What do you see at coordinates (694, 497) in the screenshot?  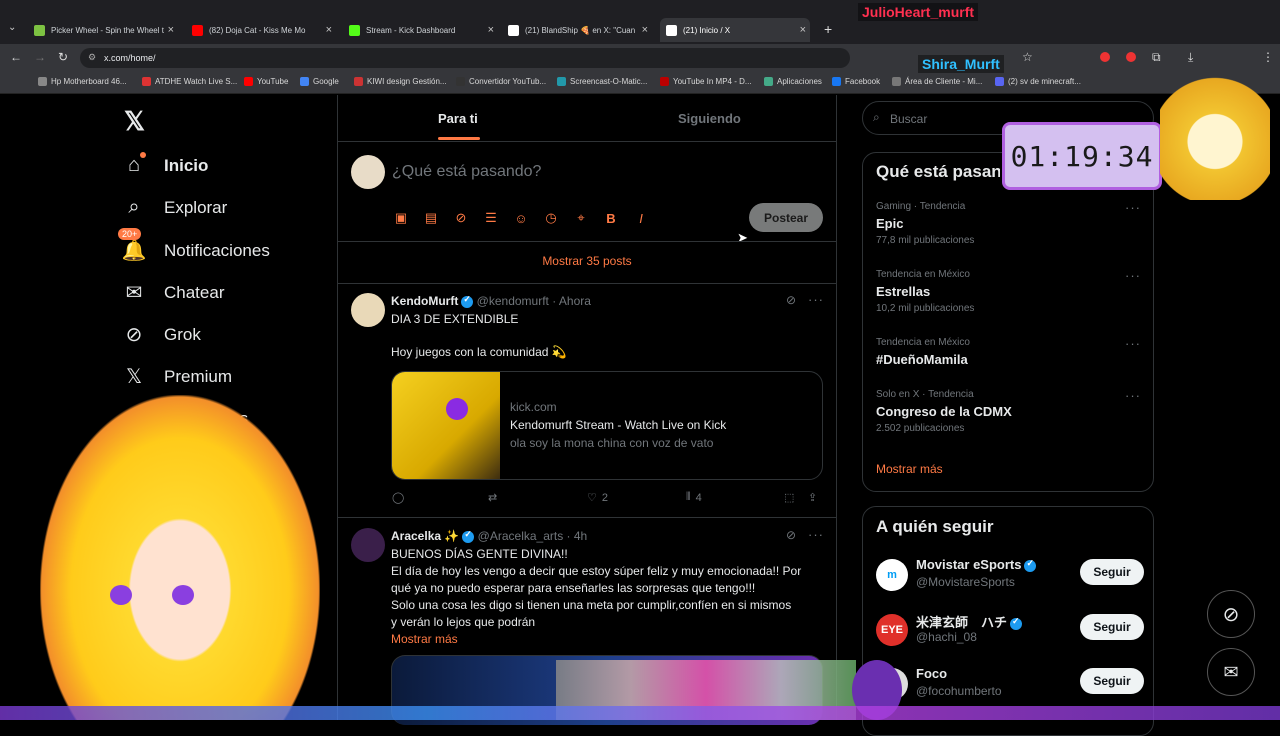 I see `views-button: ⫴ 4` at bounding box center [694, 497].